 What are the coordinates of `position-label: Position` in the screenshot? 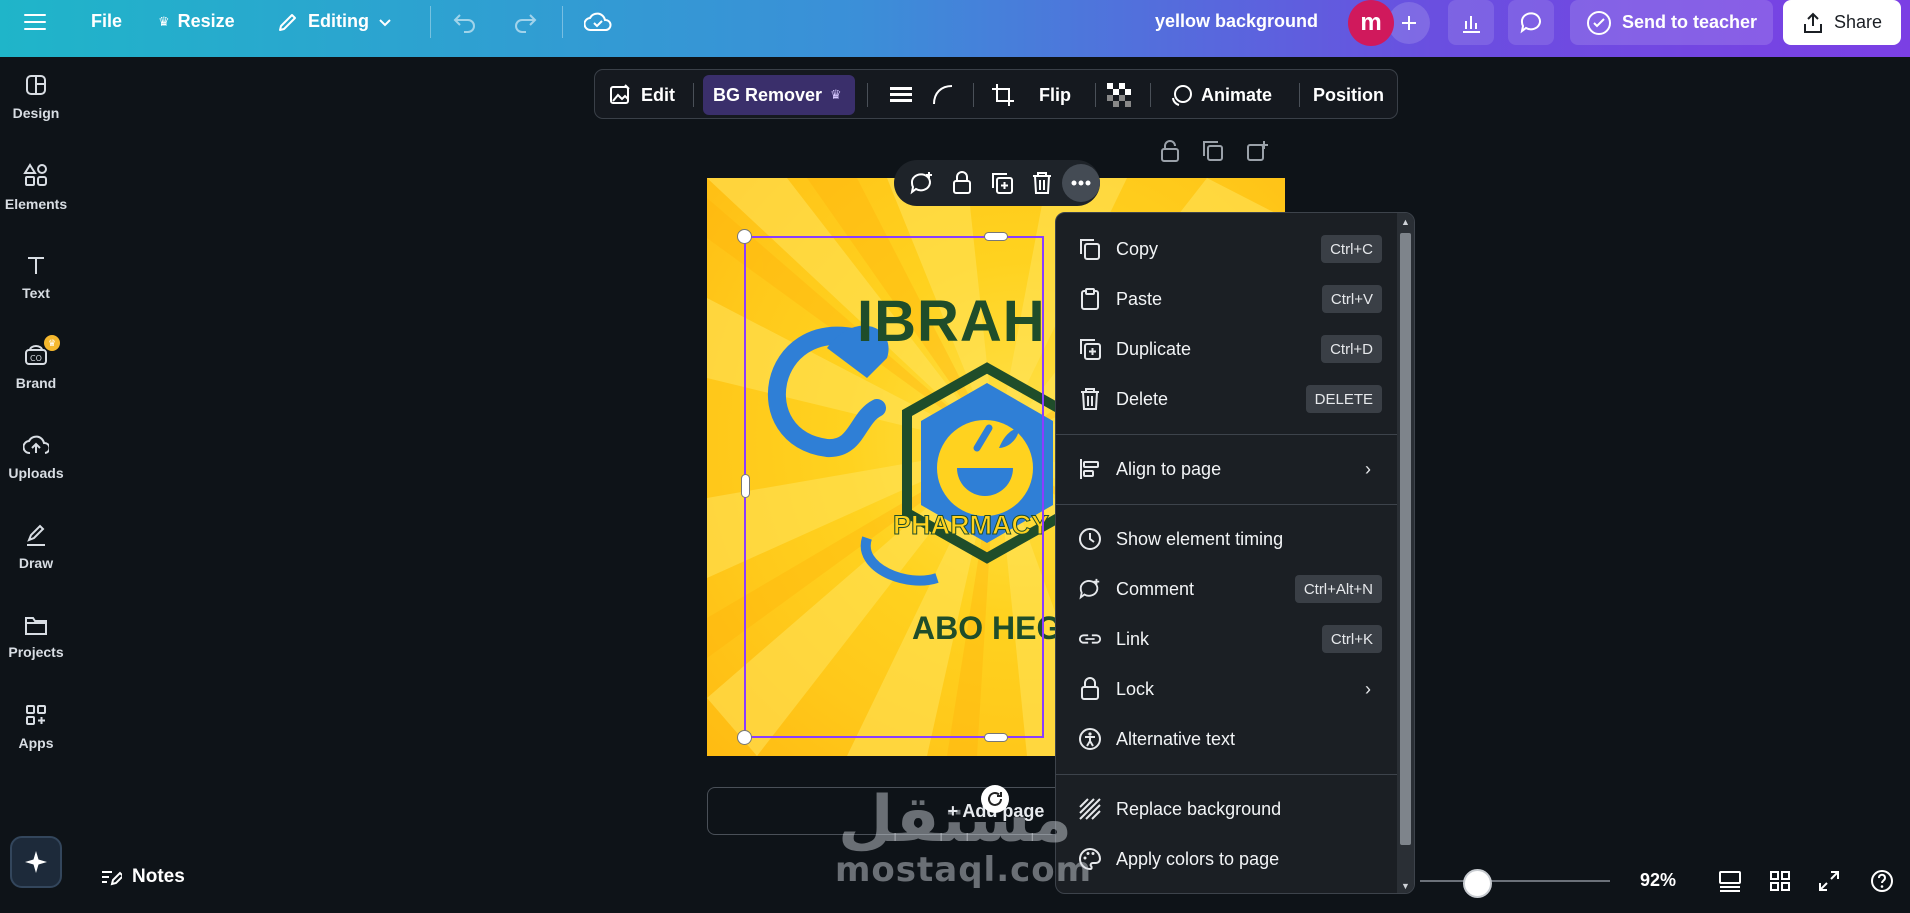 It's located at (1348, 94).